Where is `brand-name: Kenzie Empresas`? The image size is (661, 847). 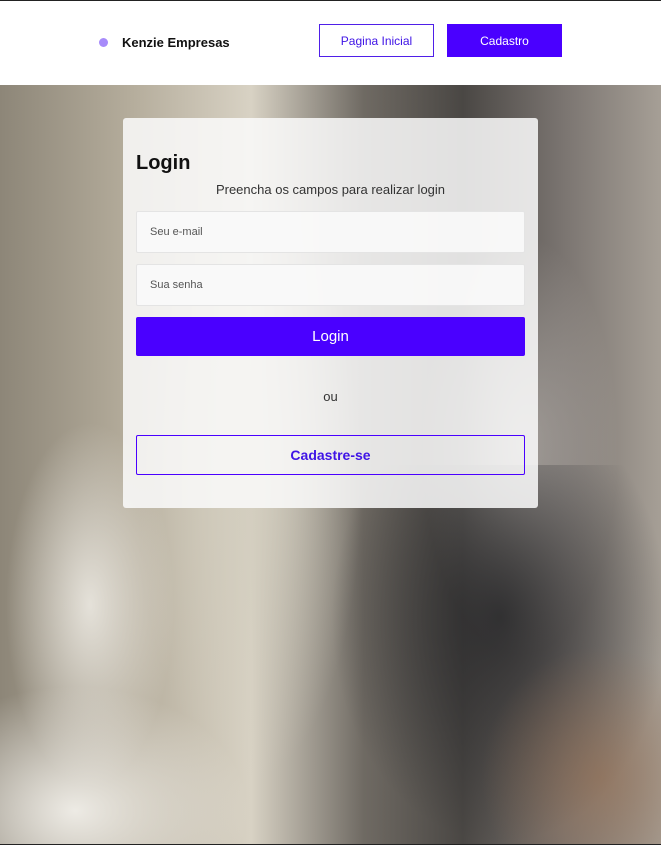
brand-name: Kenzie Empresas is located at coordinates (176, 42).